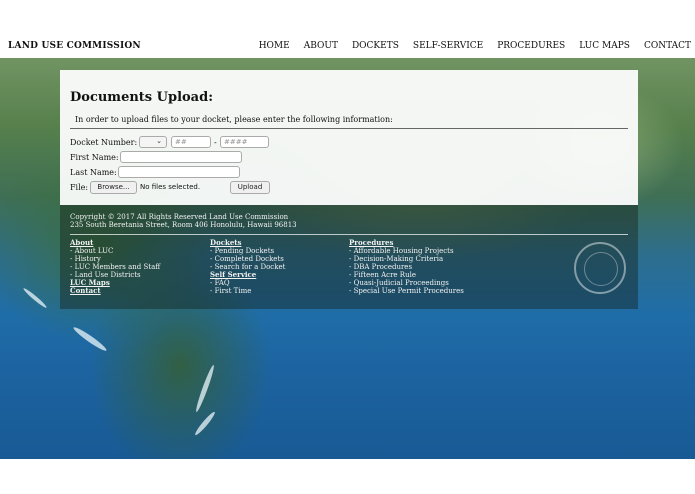  What do you see at coordinates (375, 46) in the screenshot?
I see `nav-dockets: DOCKETS` at bounding box center [375, 46].